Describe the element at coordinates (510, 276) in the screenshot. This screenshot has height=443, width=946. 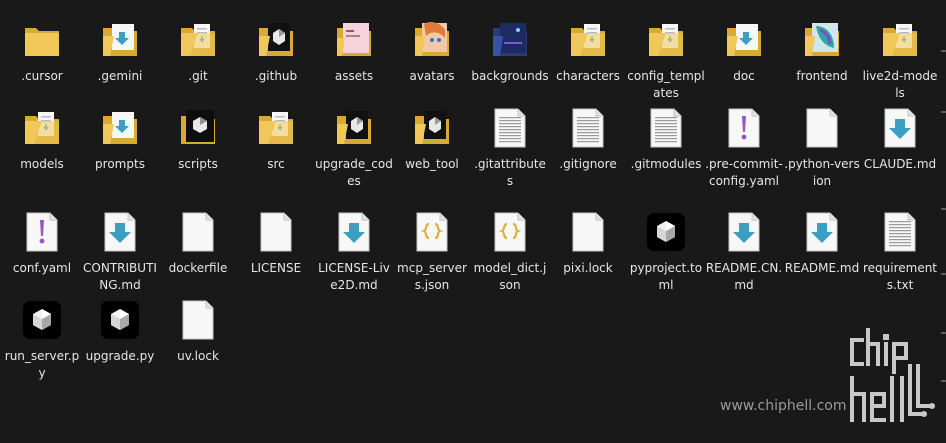
I see `file-label: model_dict.json` at that location.